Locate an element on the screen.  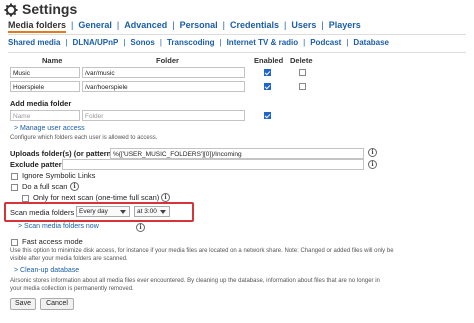
tab-dlna-upnp: DLNA/UPnP is located at coordinates (96, 42).